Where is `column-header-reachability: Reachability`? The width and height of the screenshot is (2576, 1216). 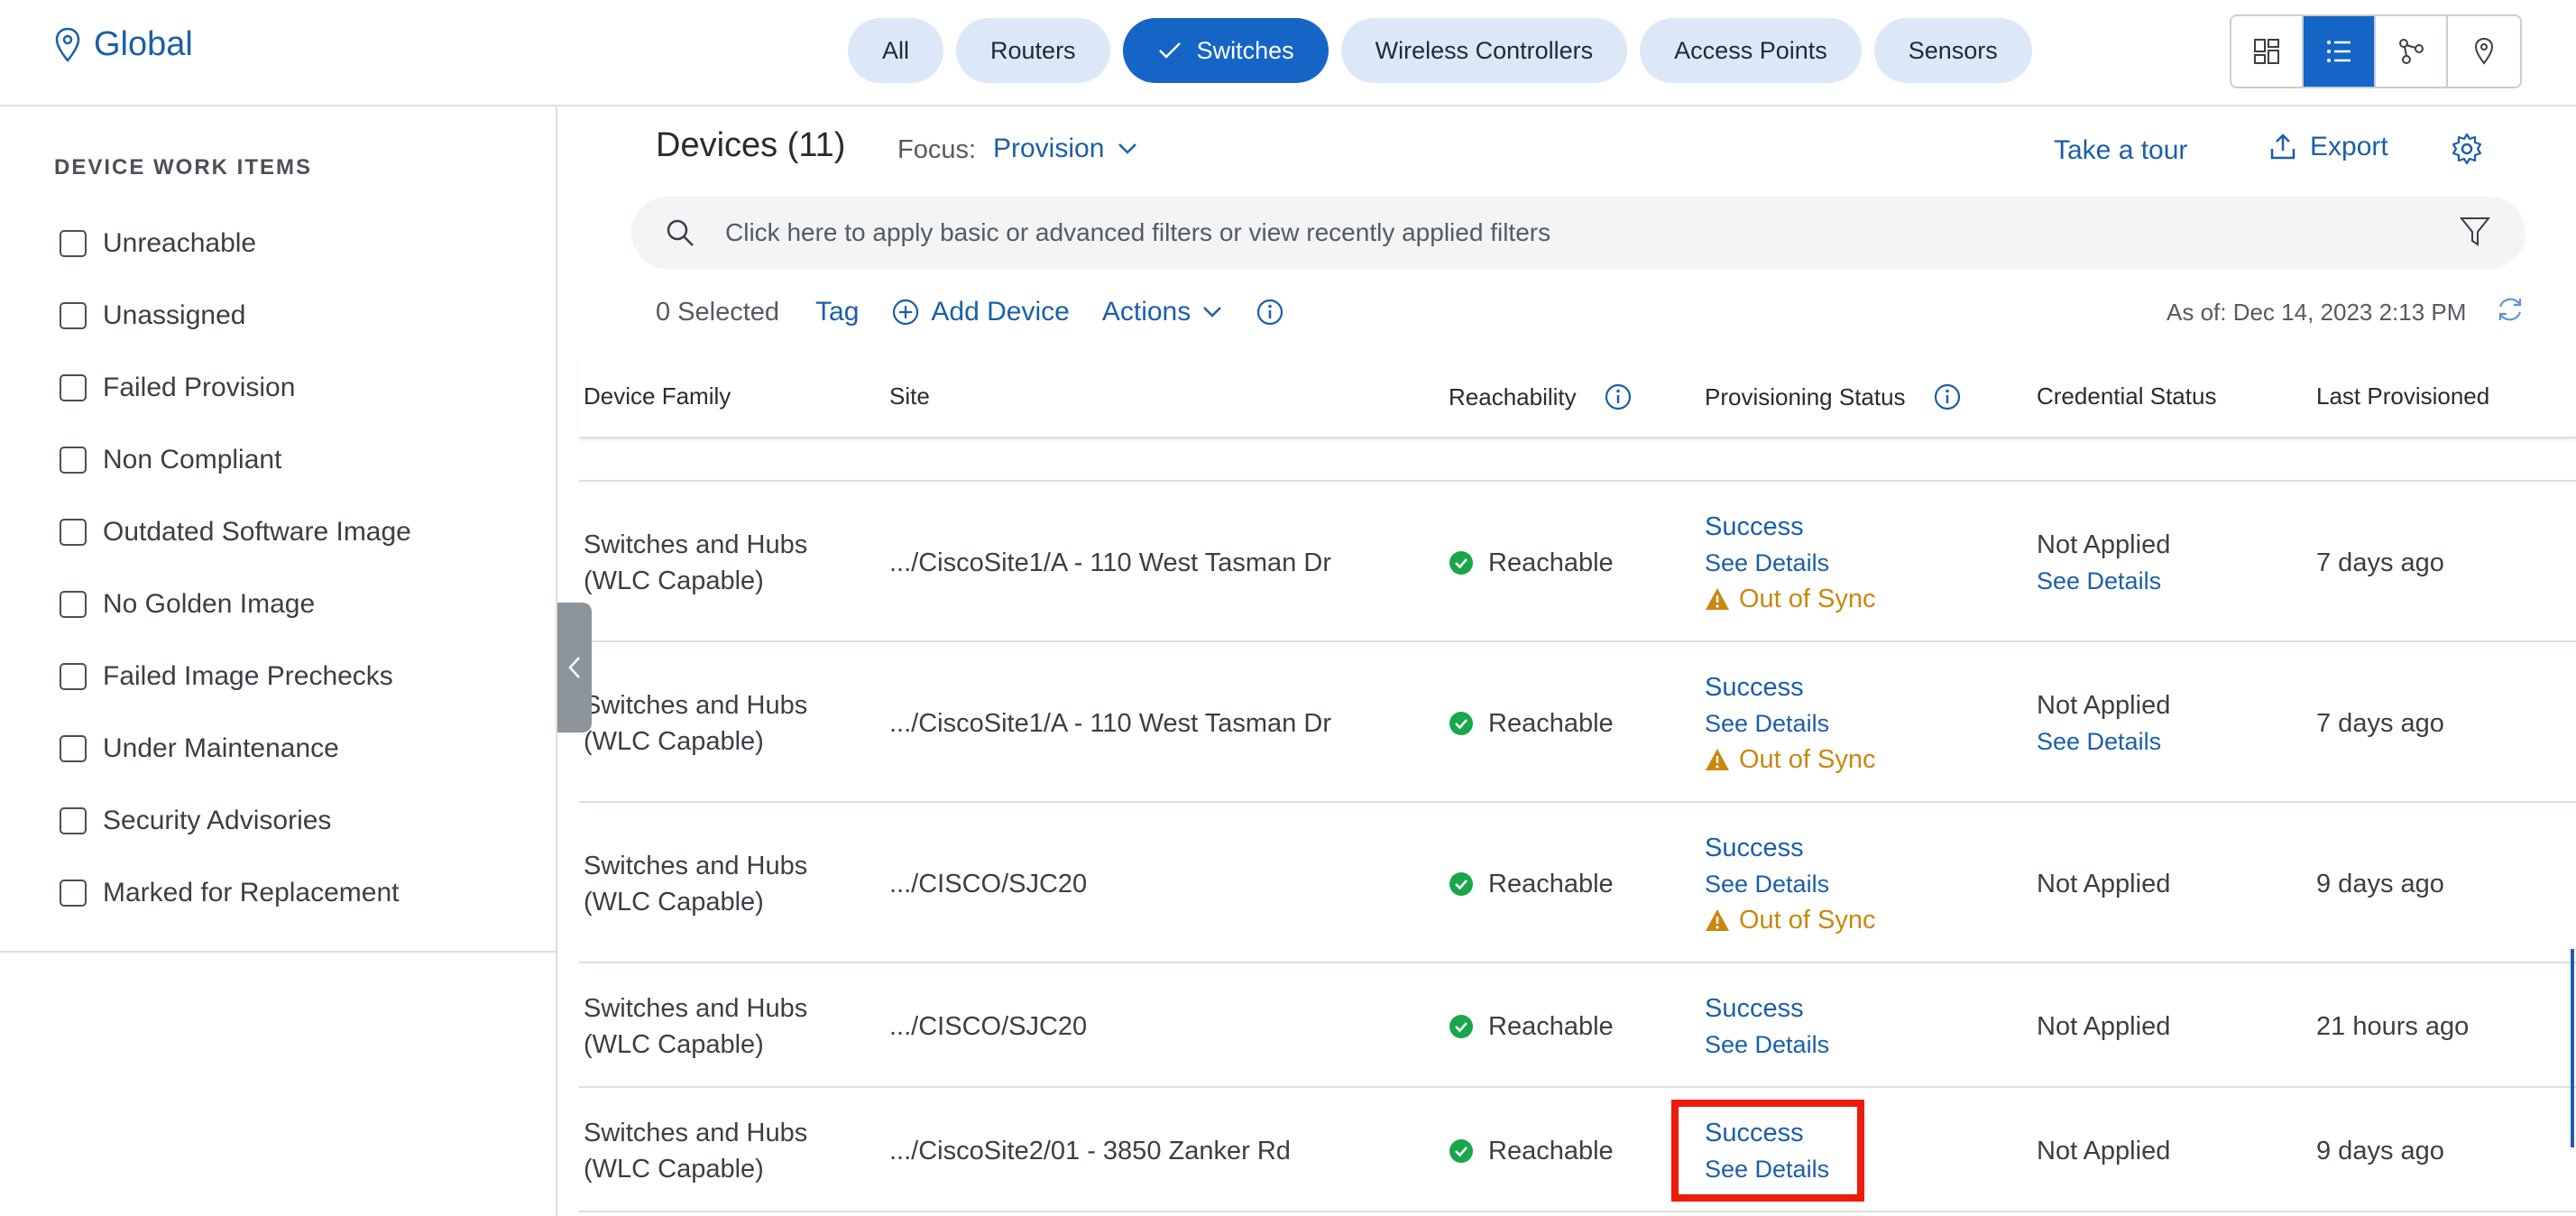
column-header-reachability: Reachability is located at coordinates (1541, 396).